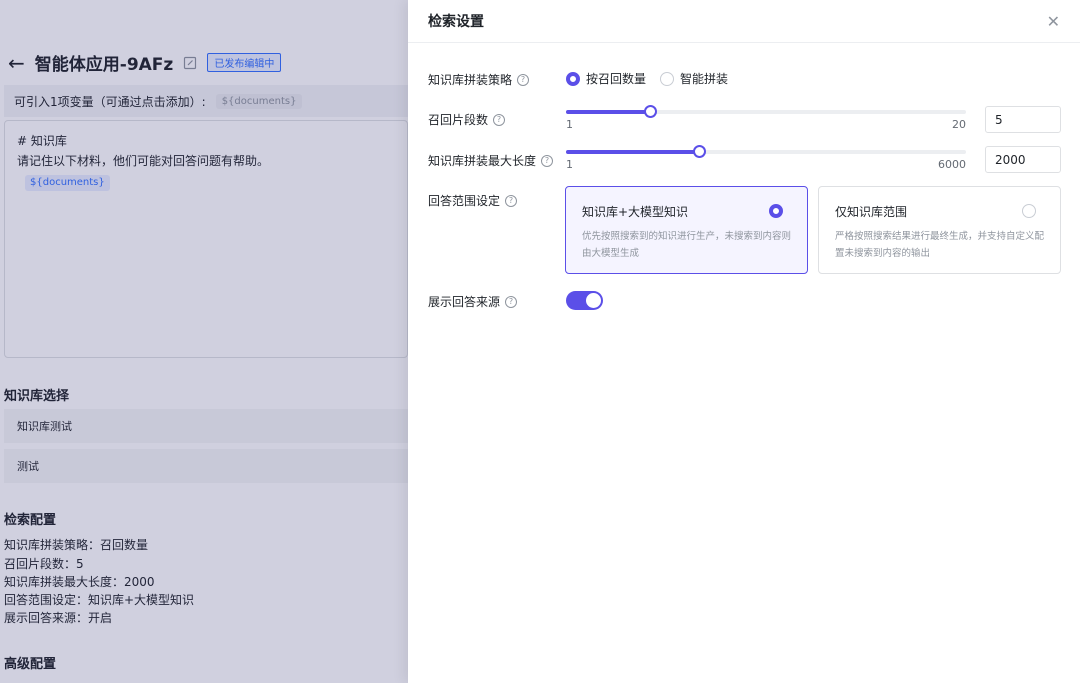  What do you see at coordinates (940, 245) in the screenshot?
I see `card-description: 严格按照搜索结果进行最终生成，并支持自定义配置未搜索到内容的输出` at bounding box center [940, 245].